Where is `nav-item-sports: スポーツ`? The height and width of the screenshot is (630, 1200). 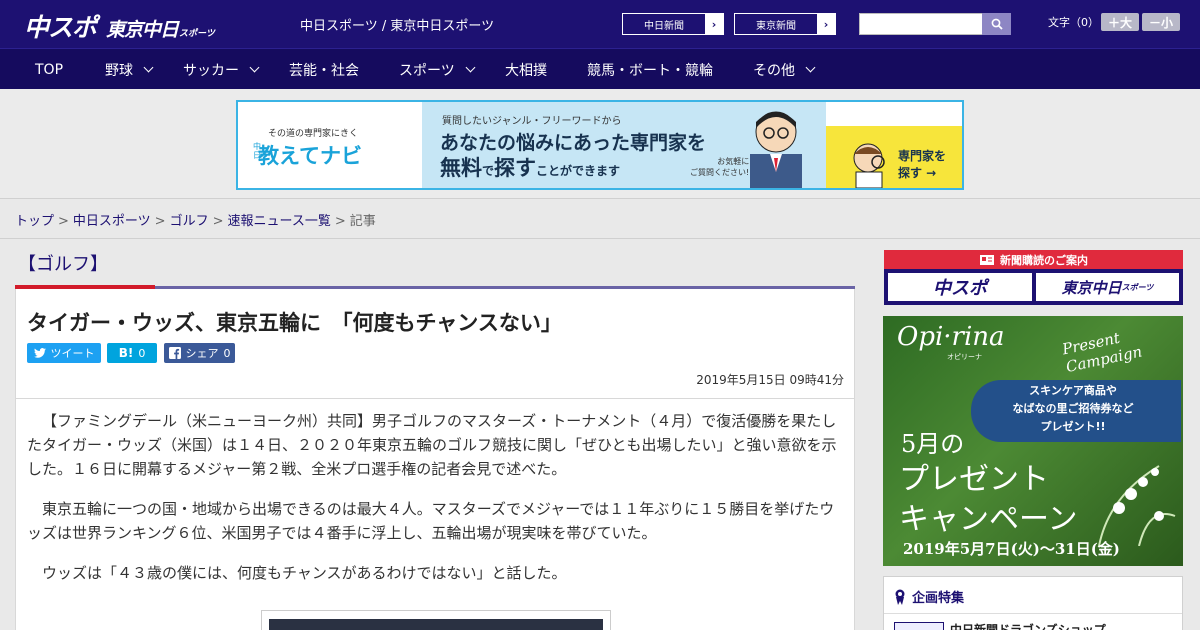
nav-item-sports: スポーツ is located at coordinates (437, 69).